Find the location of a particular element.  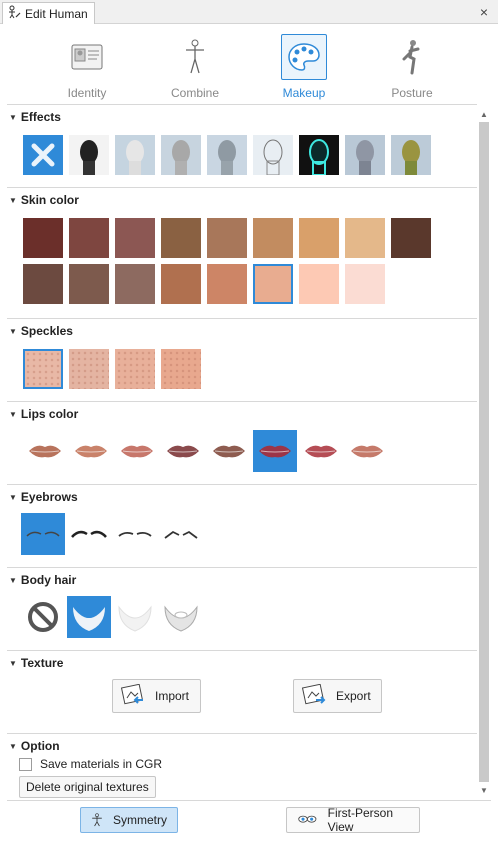

scroll-thumb is located at coordinates (484, 452).